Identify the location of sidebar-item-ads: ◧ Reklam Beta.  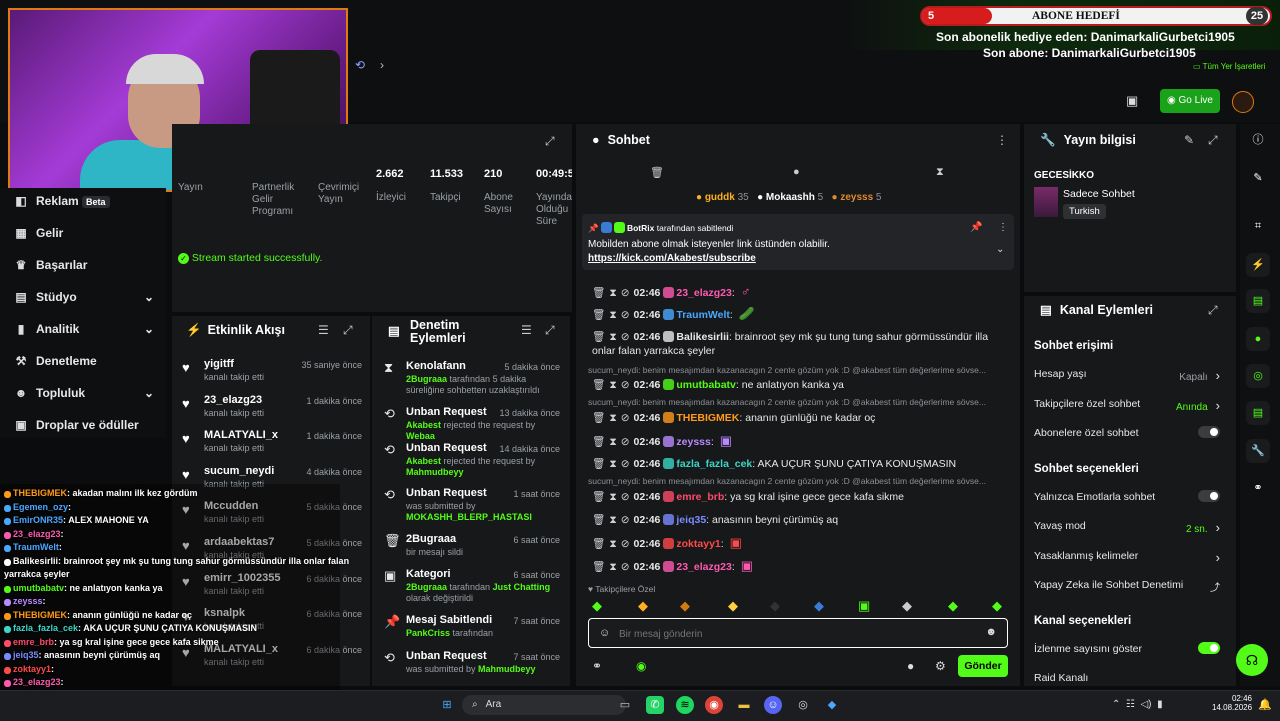
(62, 201).